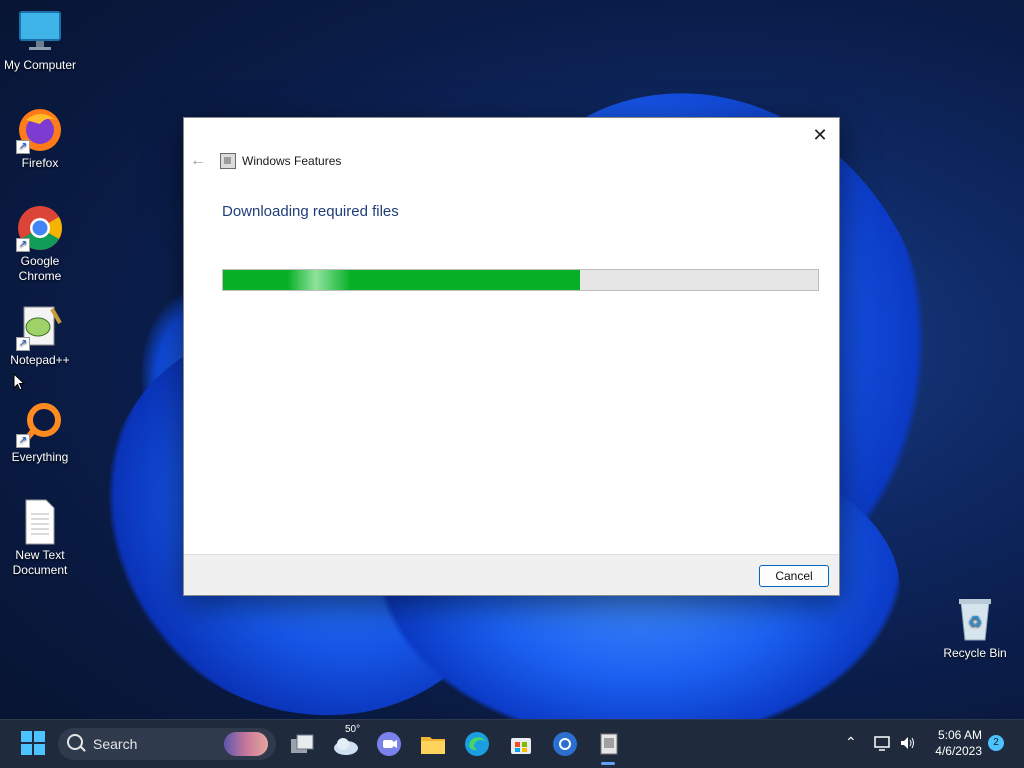 This screenshot has height=768, width=1024. What do you see at coordinates (40, 163) in the screenshot?
I see `desktop-icon-label: Firefox` at bounding box center [40, 163].